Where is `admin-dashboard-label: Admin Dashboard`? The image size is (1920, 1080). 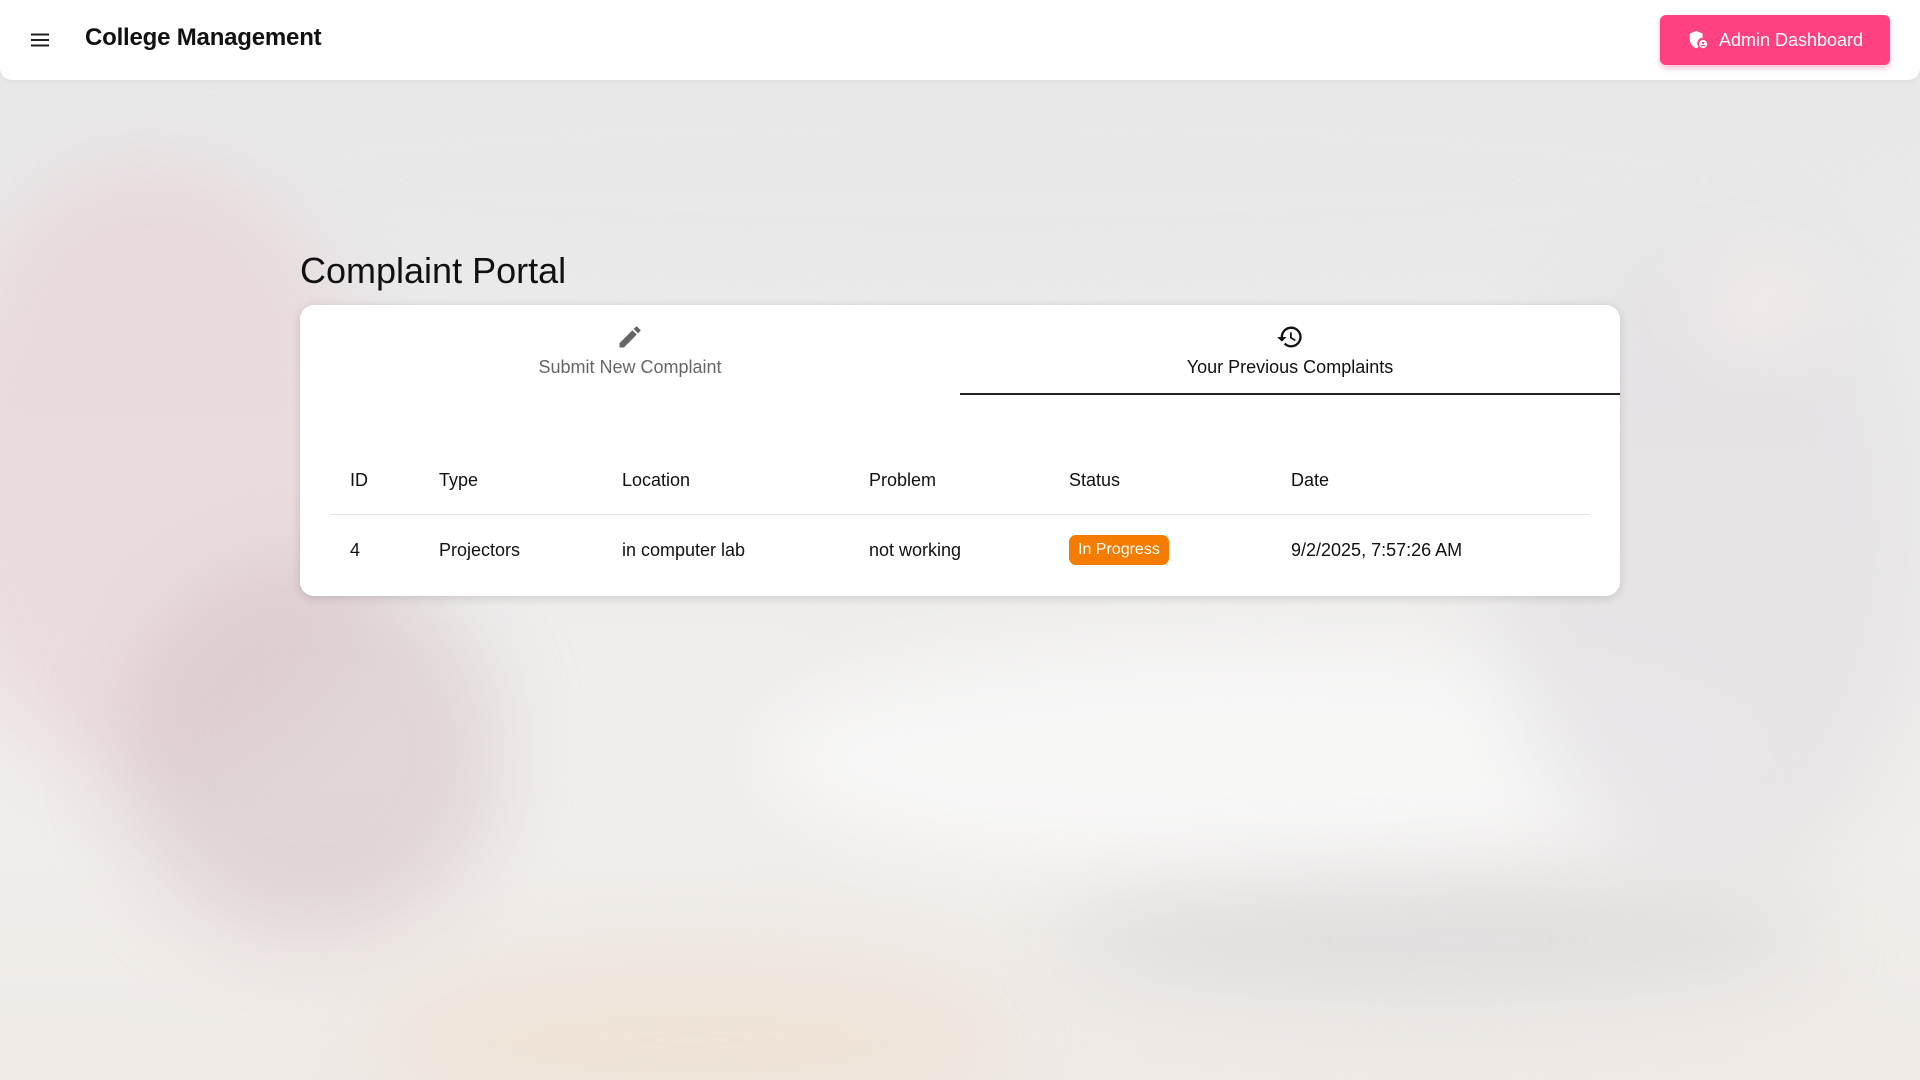
admin-dashboard-label: Admin Dashboard is located at coordinates (1791, 39).